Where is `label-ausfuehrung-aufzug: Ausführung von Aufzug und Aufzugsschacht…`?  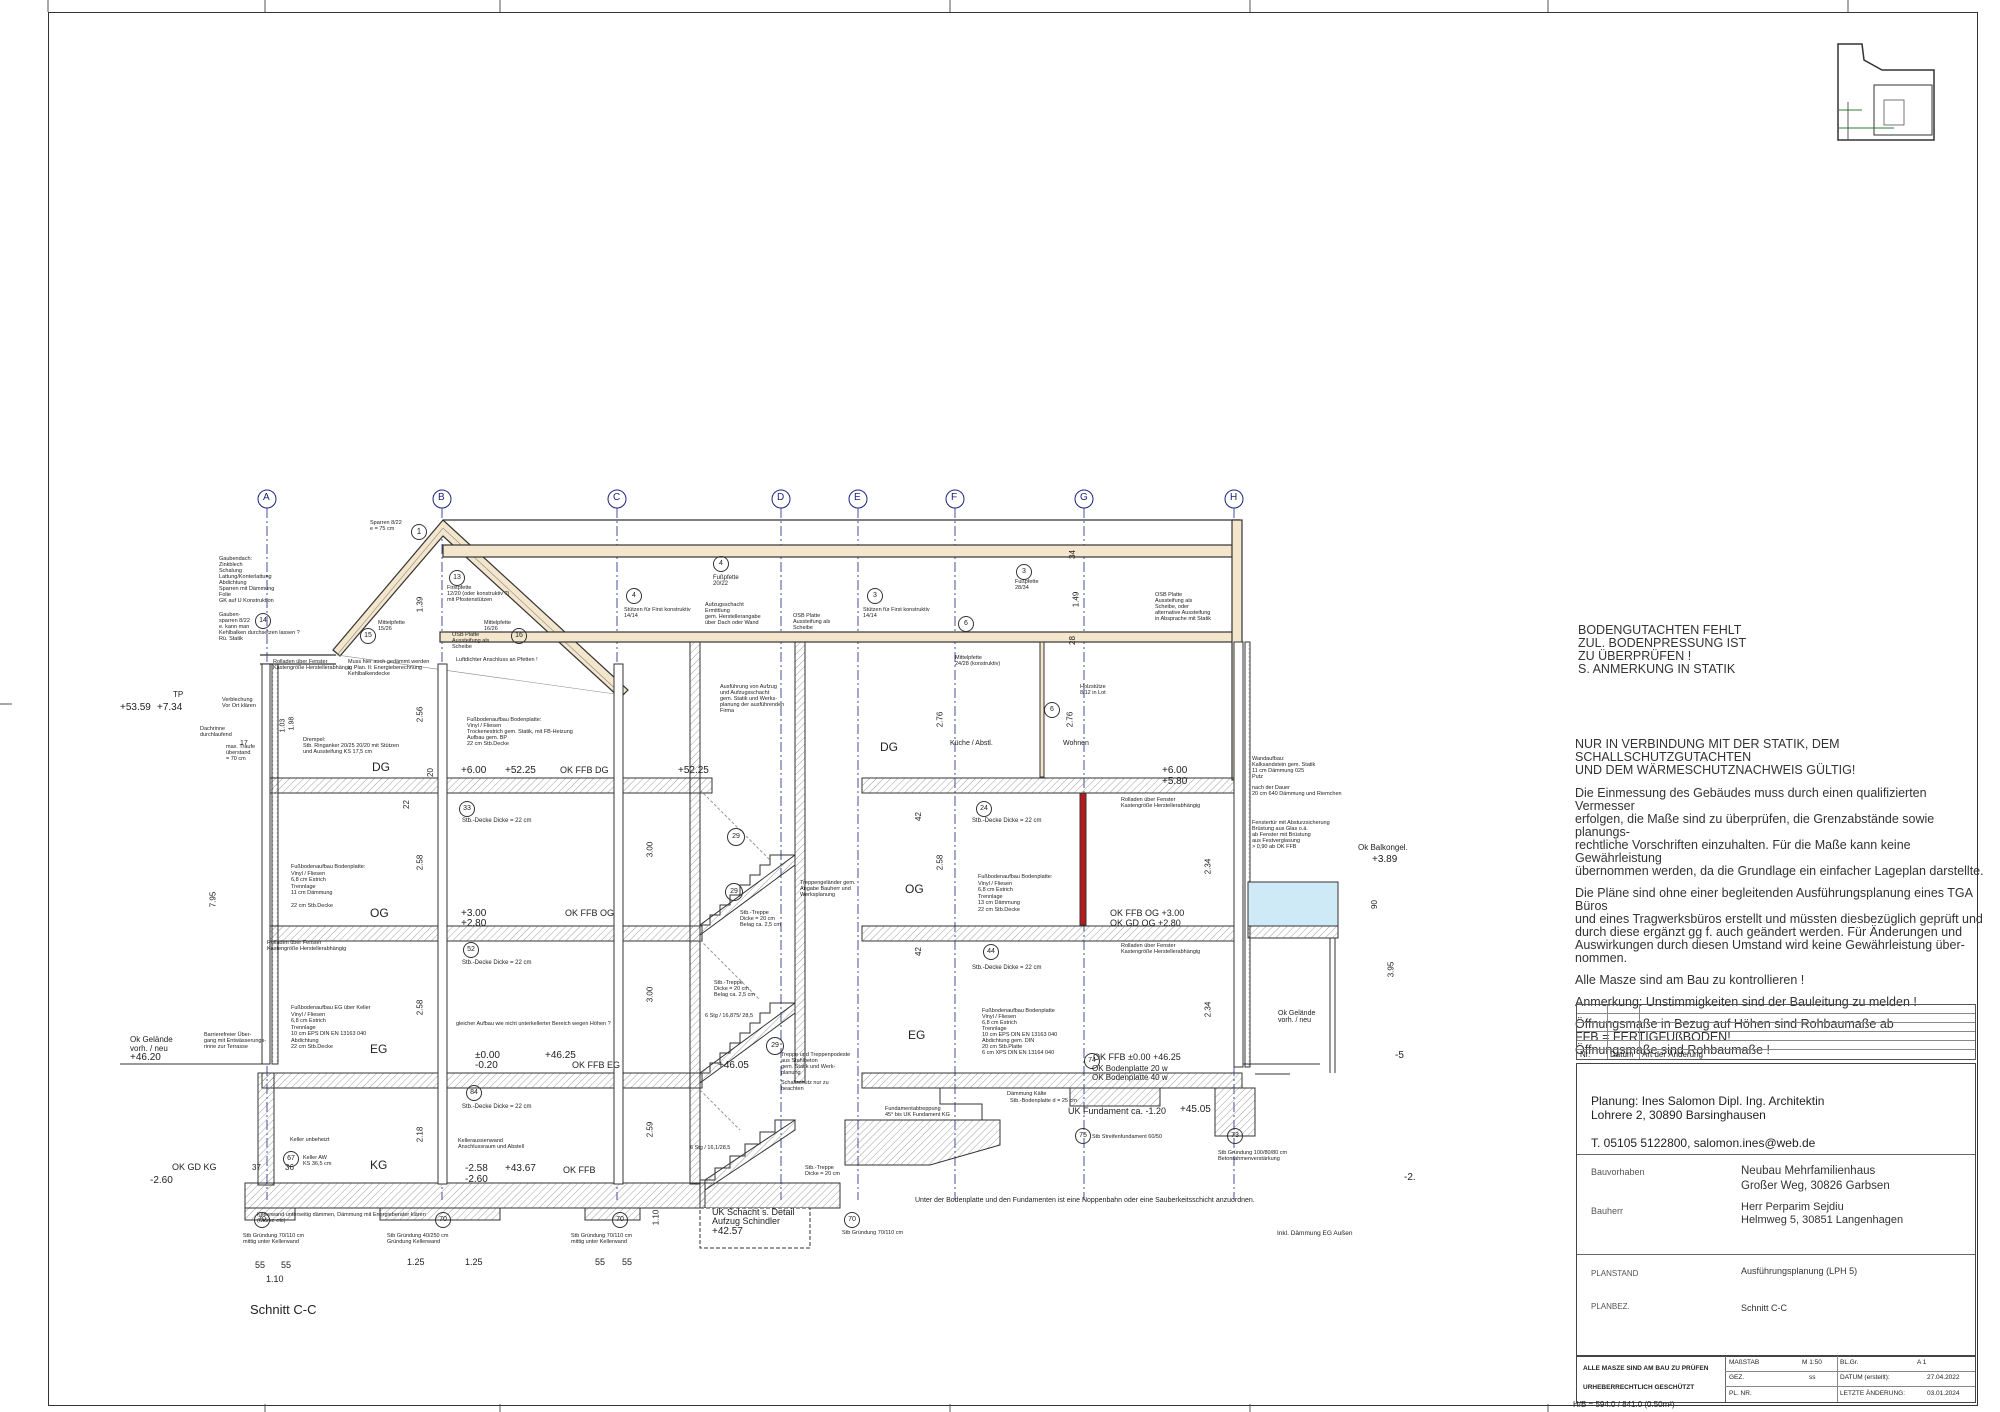
label-ausfuehrung-aufzug: Ausführung von Aufzug und Aufzugsschacht… is located at coordinates (752, 699).